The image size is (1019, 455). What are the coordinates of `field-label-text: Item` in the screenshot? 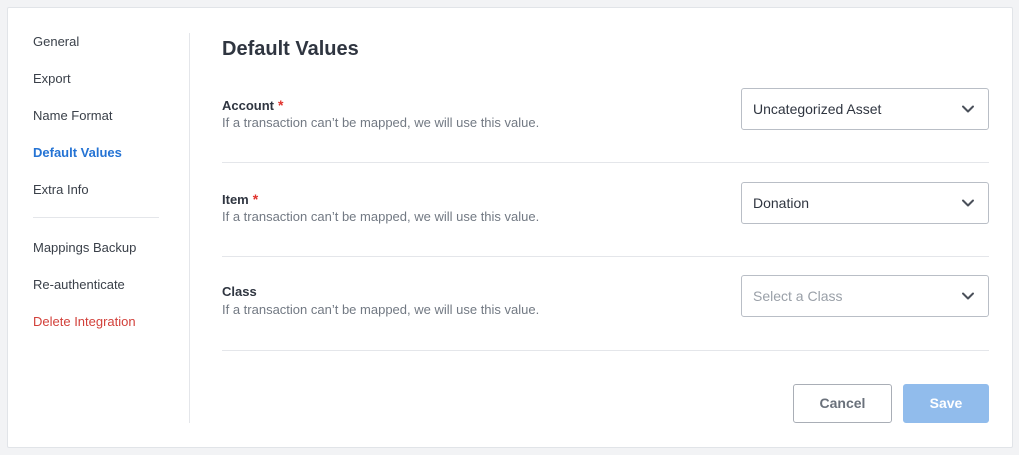 It's located at (235, 199).